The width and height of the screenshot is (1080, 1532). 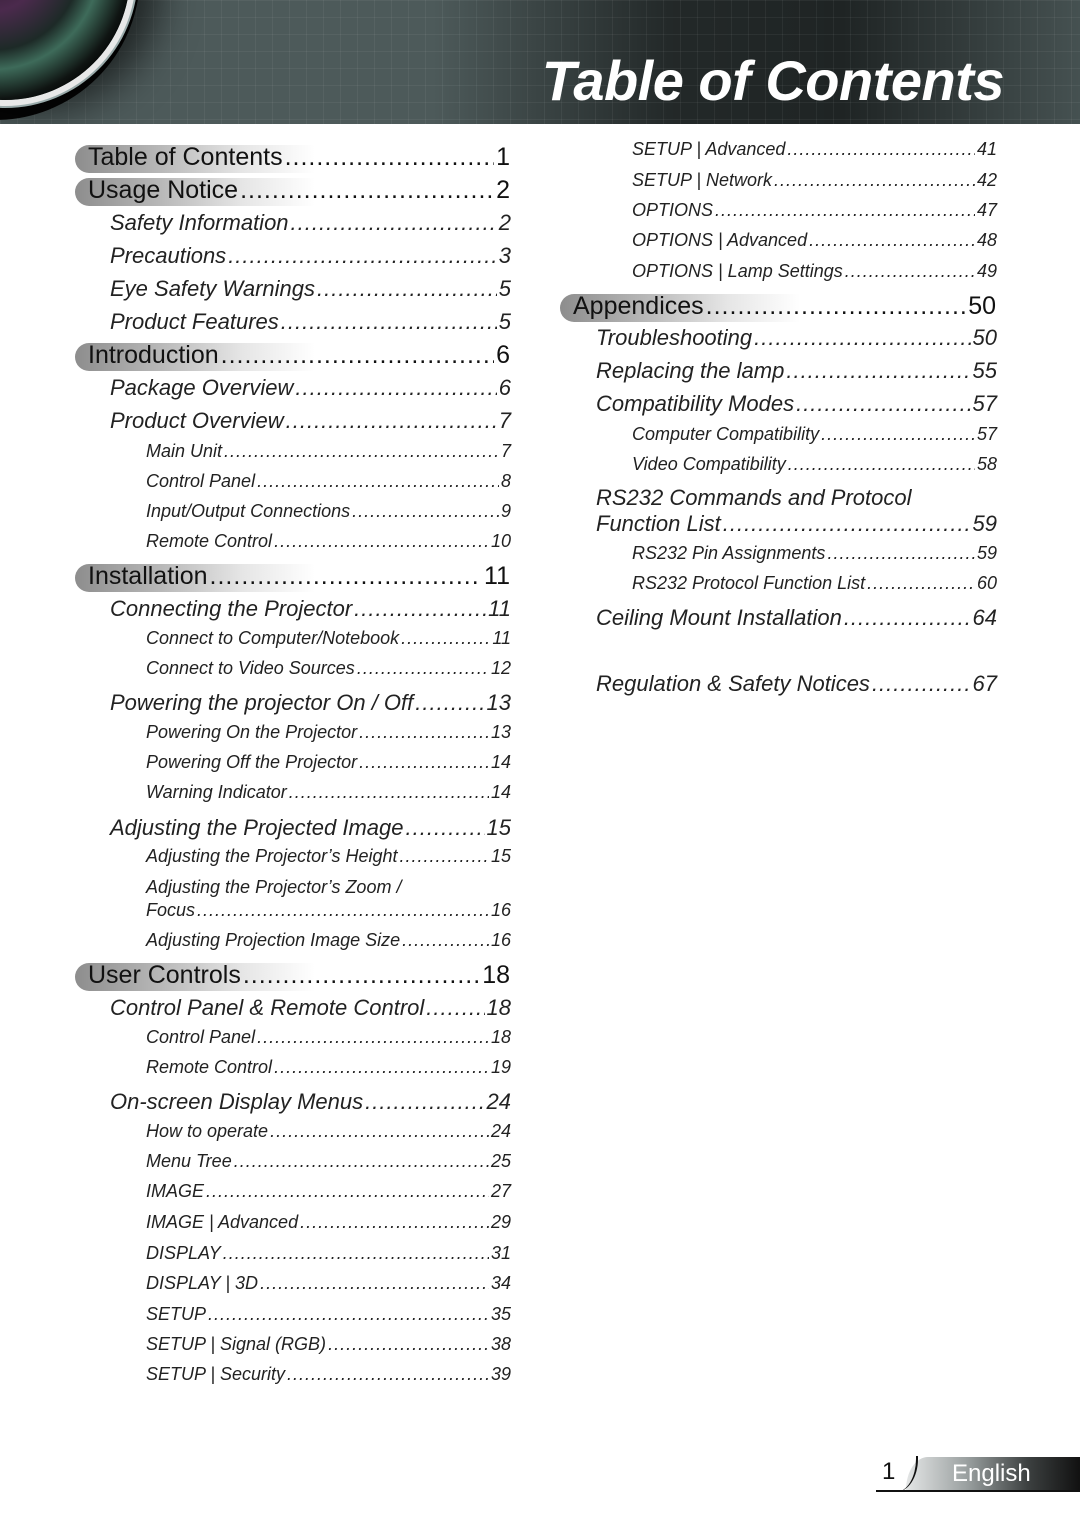 I want to click on toc-item-display: DISPLAY 31, so click(x=328, y=1253).